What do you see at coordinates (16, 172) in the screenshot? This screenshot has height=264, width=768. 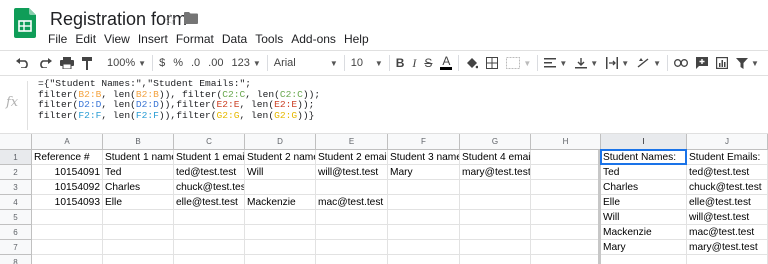 I see `row-header-2: 2` at bounding box center [16, 172].